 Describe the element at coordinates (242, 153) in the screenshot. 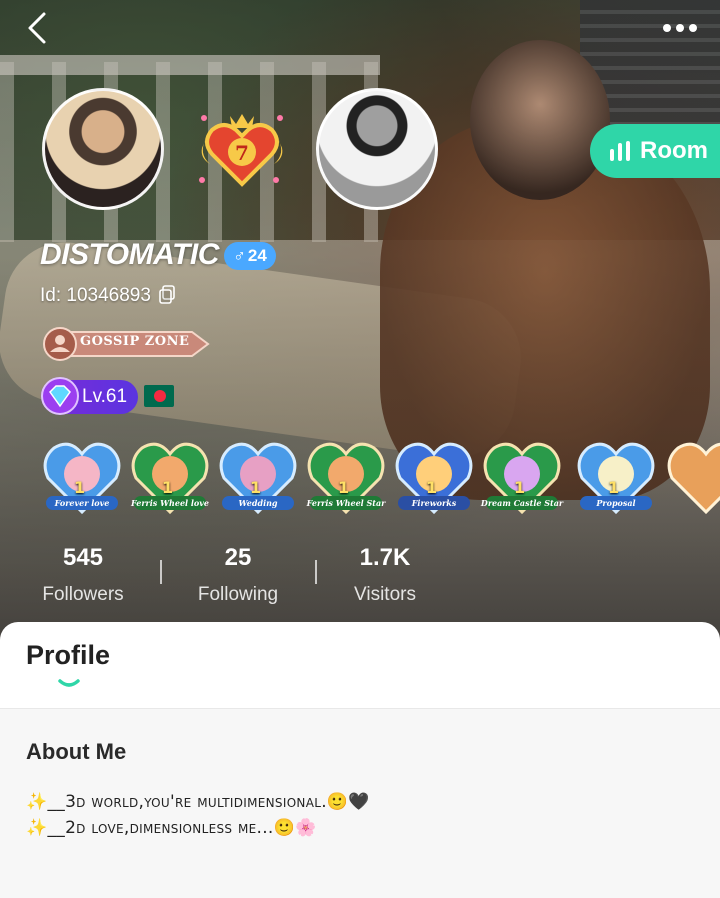

I see `heart-badge-number: 7` at that location.